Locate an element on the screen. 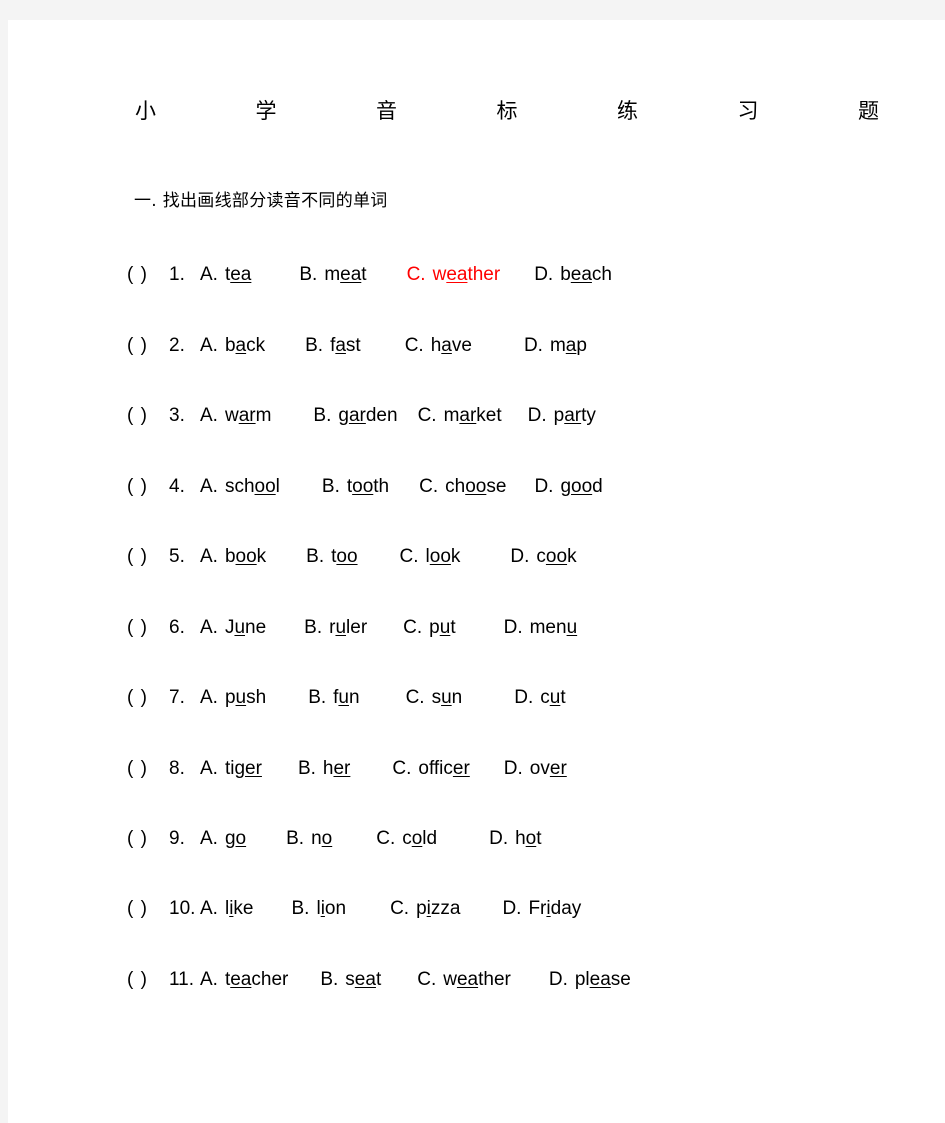  word-suffix: l is located at coordinates (277, 486).